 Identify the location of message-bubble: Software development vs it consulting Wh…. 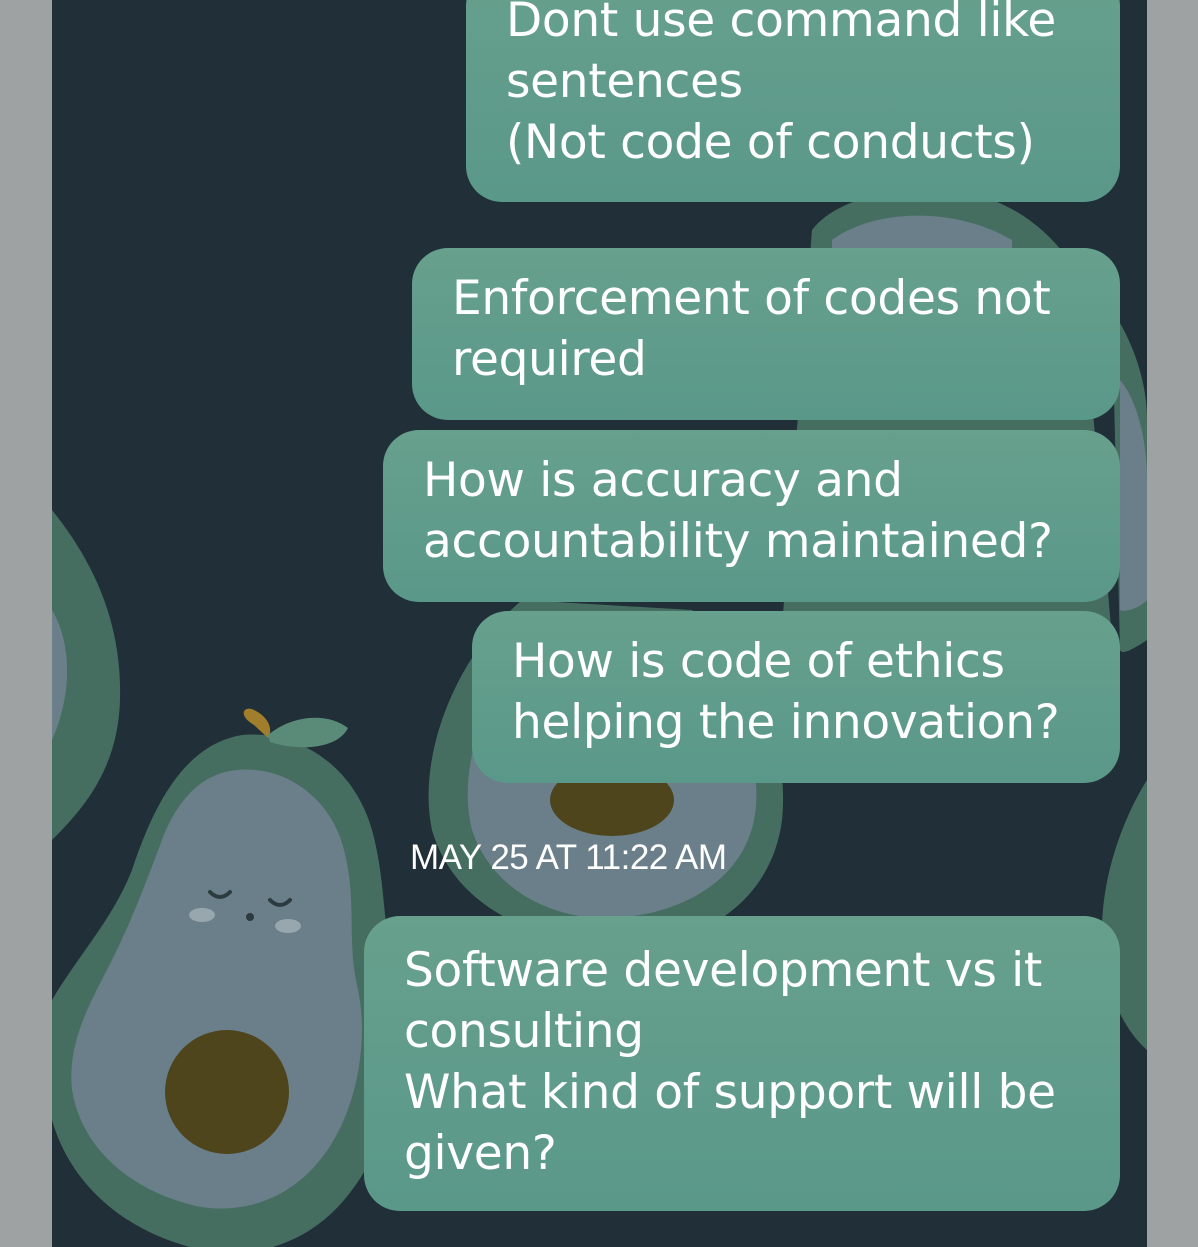
(742, 1063).